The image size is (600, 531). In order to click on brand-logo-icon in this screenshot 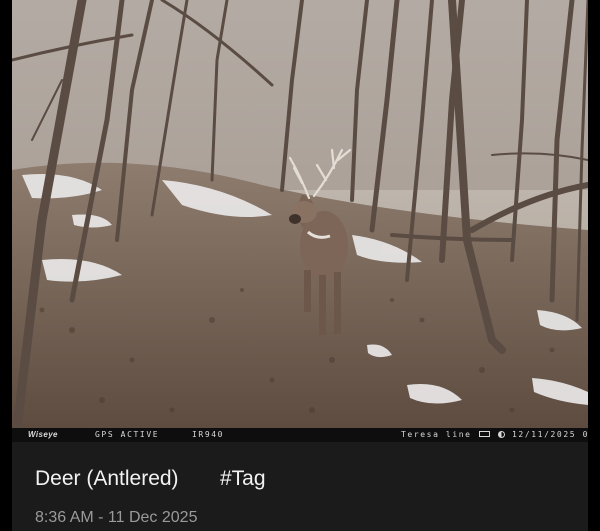, I will do `click(22, 434)`.